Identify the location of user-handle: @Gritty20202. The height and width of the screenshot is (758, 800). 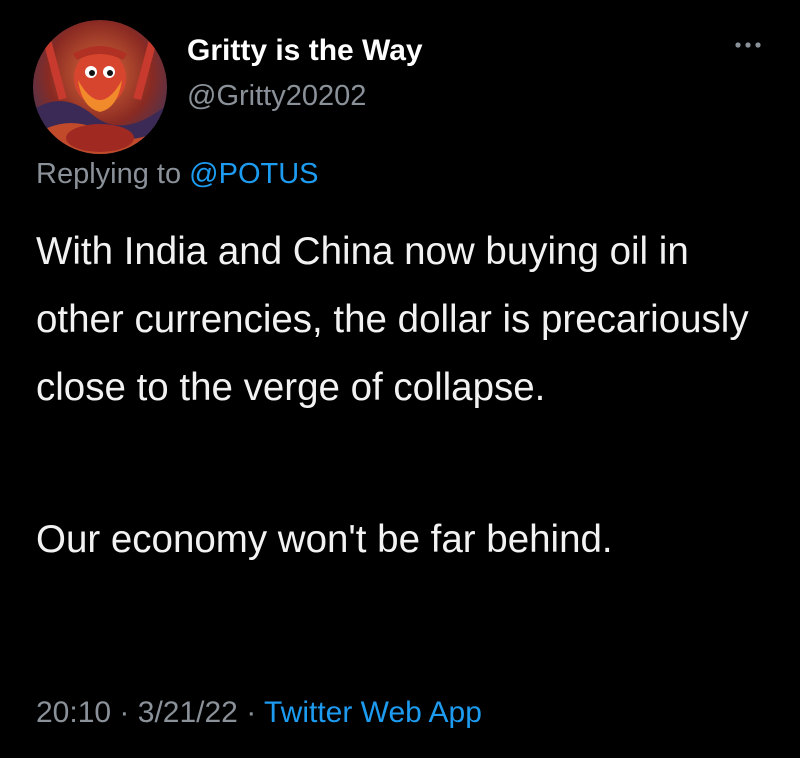
(276, 96).